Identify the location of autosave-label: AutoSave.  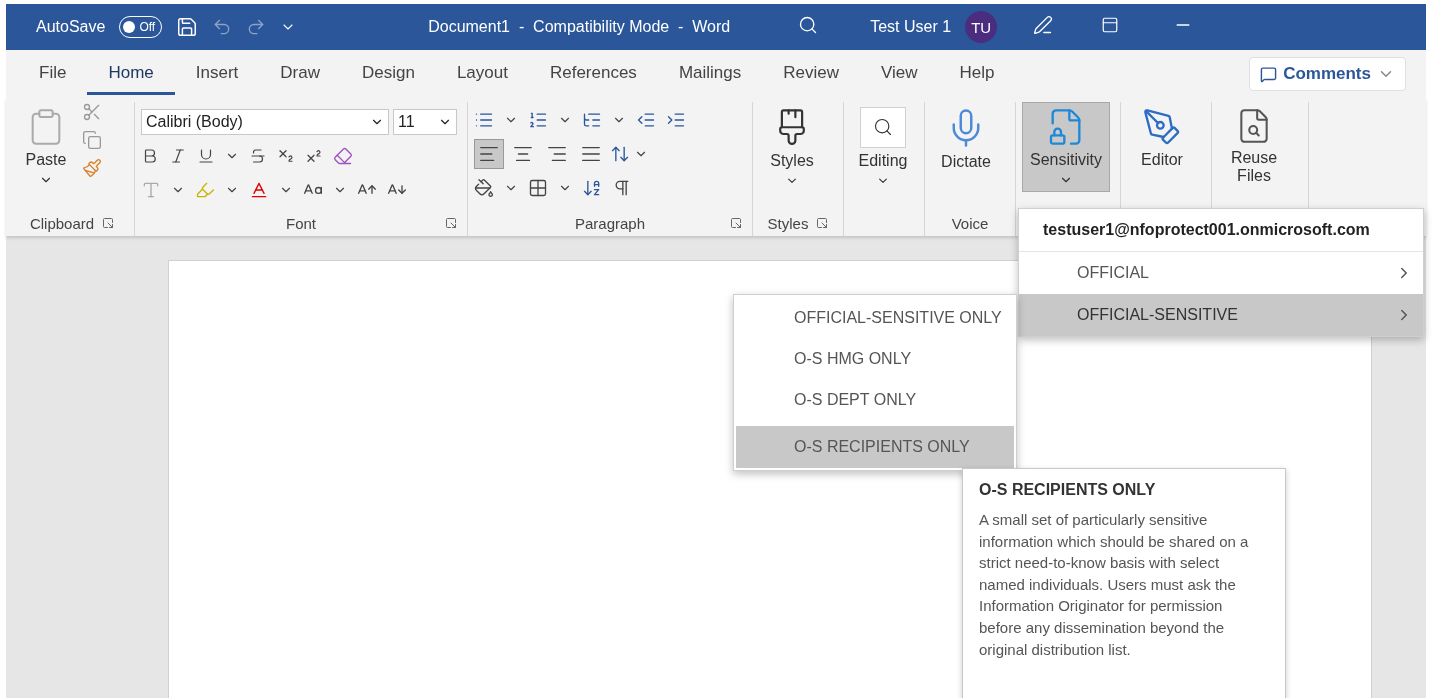
(71, 27).